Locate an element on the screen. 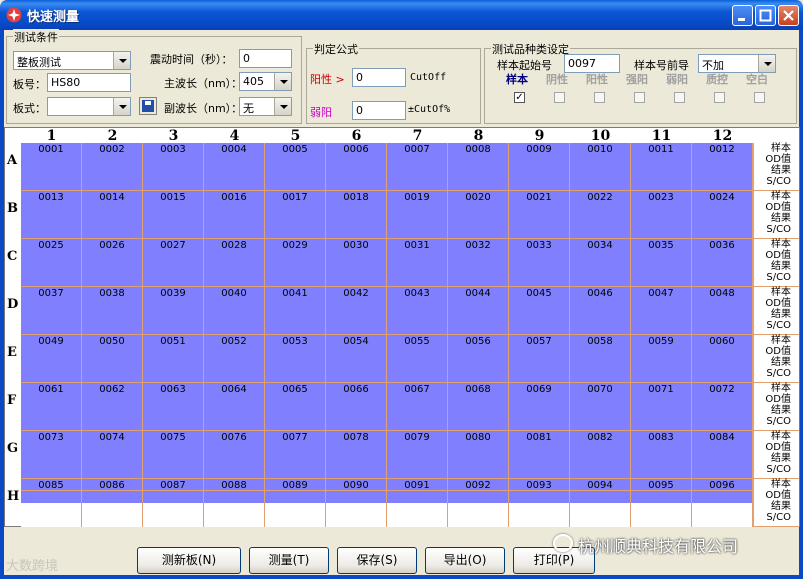 The height and width of the screenshot is (579, 803). well-cell: 0017 is located at coordinates (295, 215).